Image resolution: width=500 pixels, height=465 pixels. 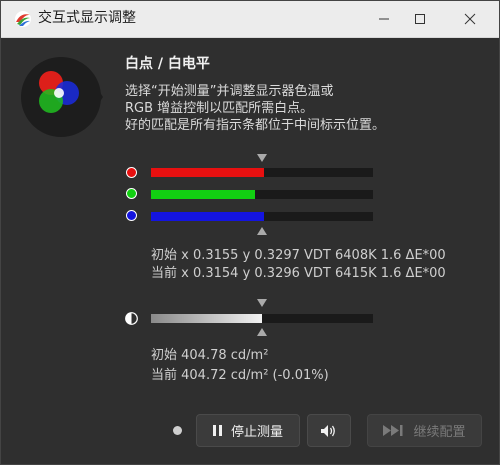 I want to click on continue-configuration-label: 继续配置, so click(x=439, y=432).